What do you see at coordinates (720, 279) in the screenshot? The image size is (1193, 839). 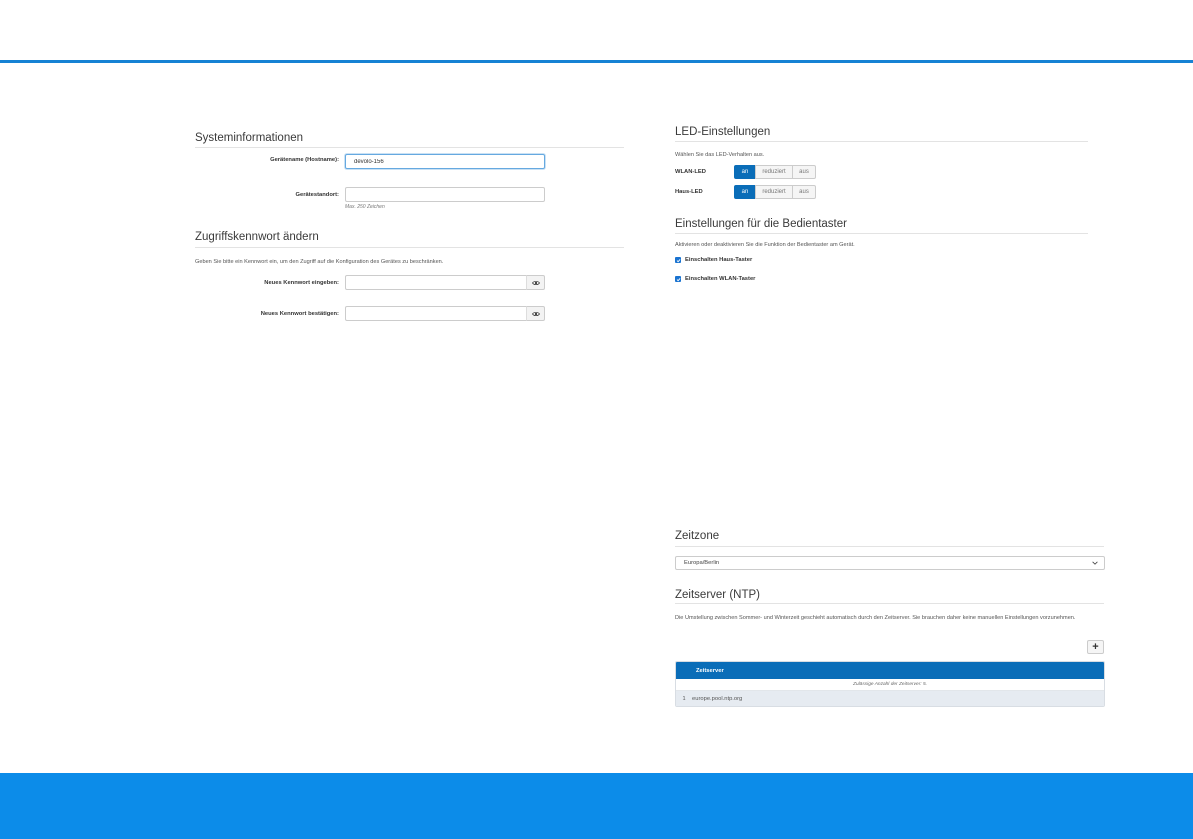 I see `wlan-taster-label: Einschalten WLAN-Taster` at bounding box center [720, 279].